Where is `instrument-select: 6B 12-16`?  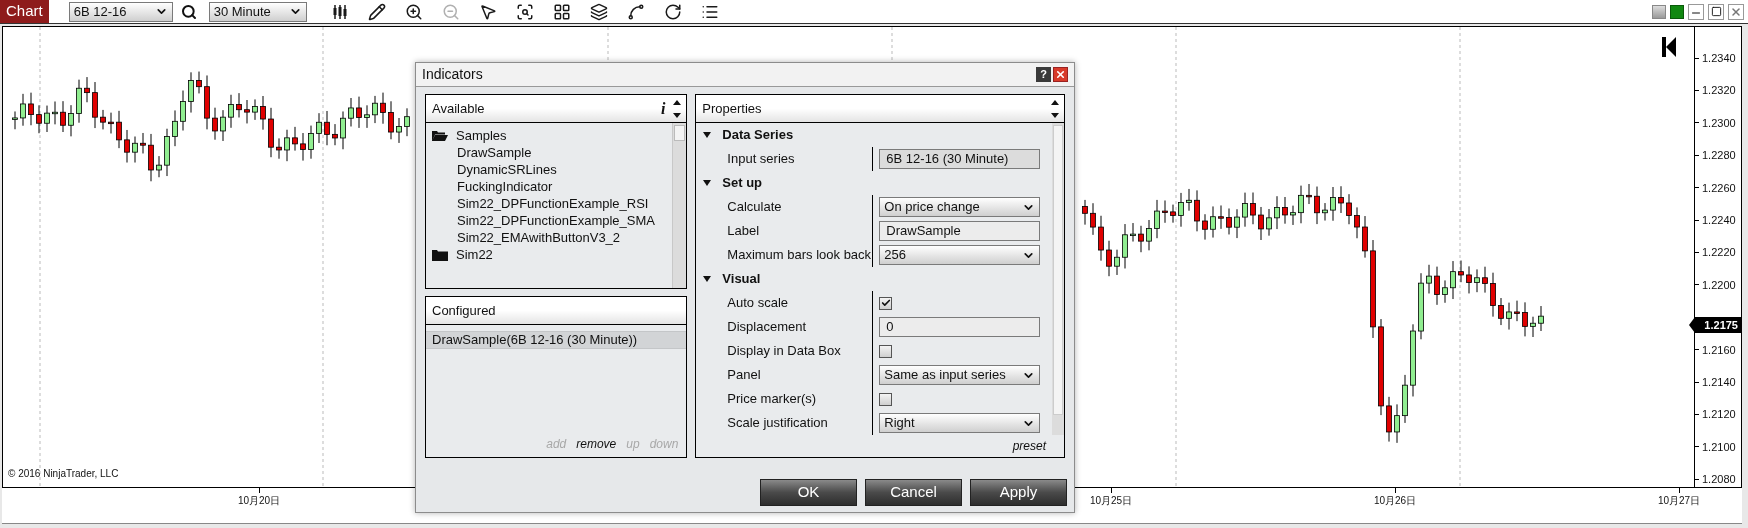
instrument-select: 6B 12-16 is located at coordinates (120, 11).